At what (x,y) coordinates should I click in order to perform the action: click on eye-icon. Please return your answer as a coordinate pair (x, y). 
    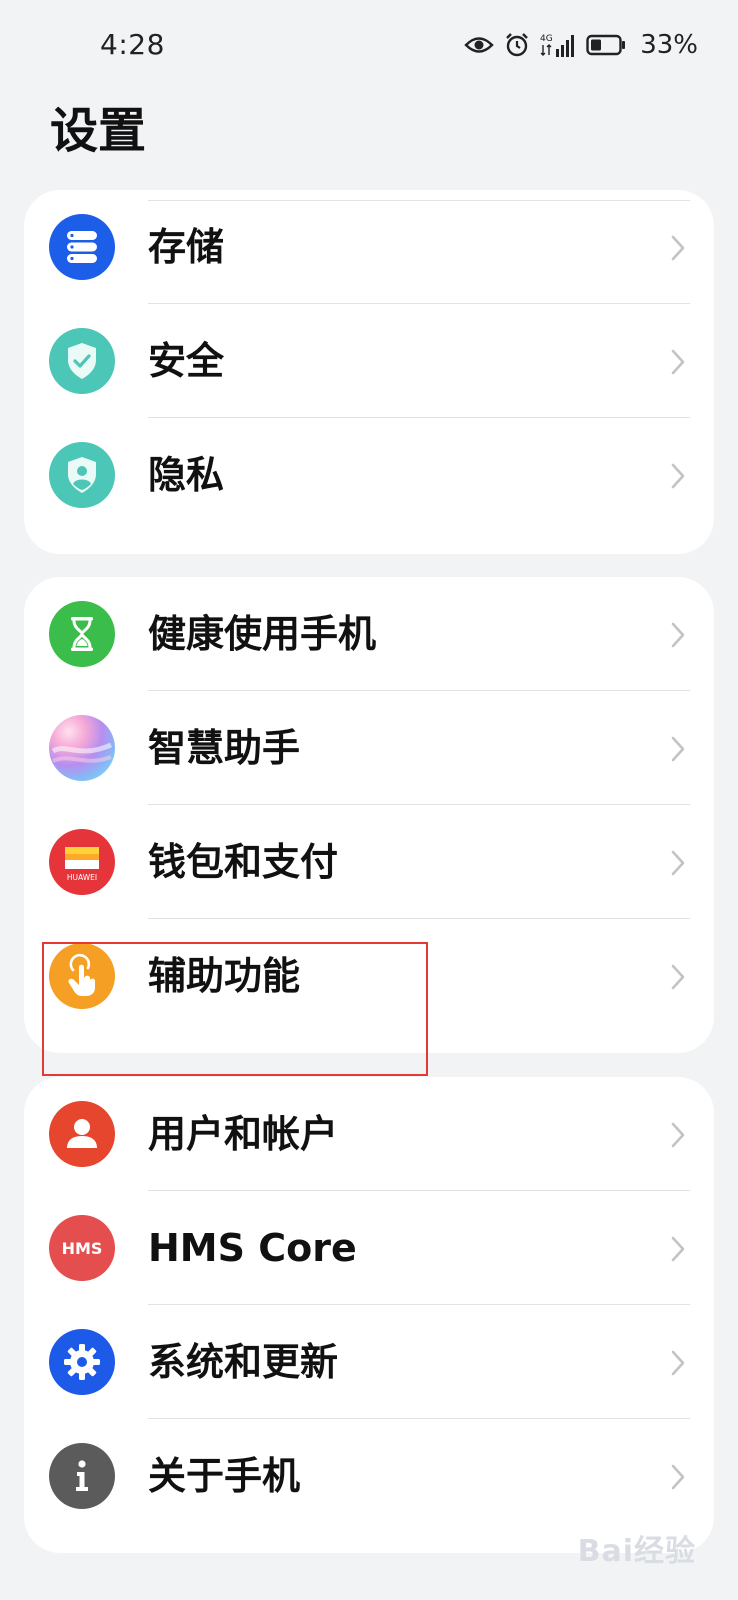
    Looking at the image, I should click on (479, 45).